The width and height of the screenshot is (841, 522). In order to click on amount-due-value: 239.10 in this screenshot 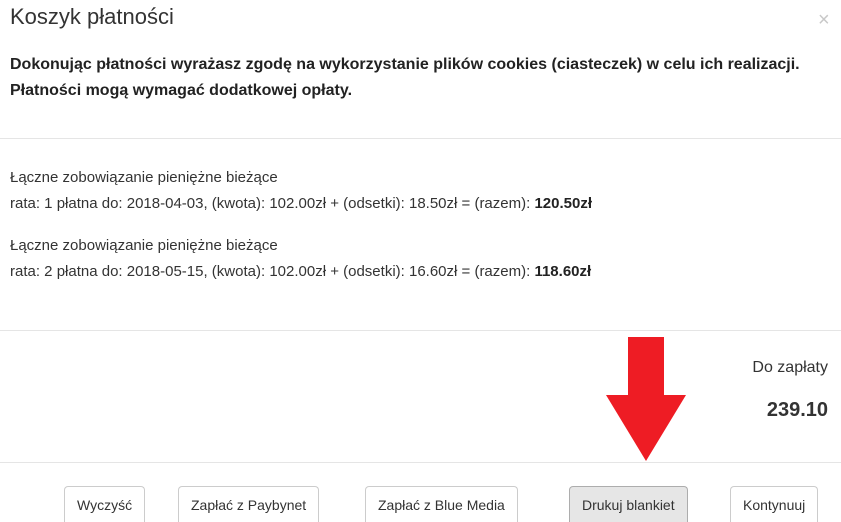, I will do `click(797, 410)`.